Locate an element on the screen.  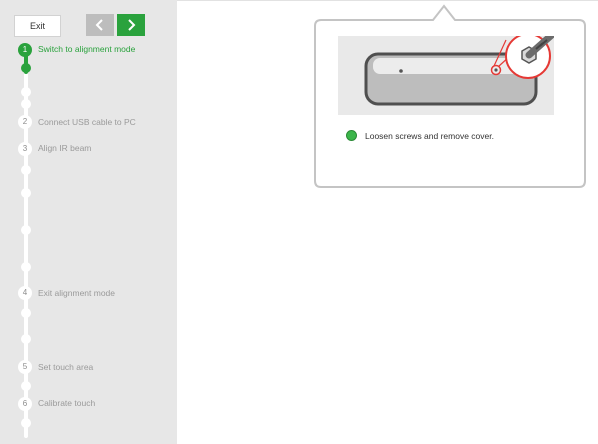
step-number: 1 is located at coordinates (25, 50).